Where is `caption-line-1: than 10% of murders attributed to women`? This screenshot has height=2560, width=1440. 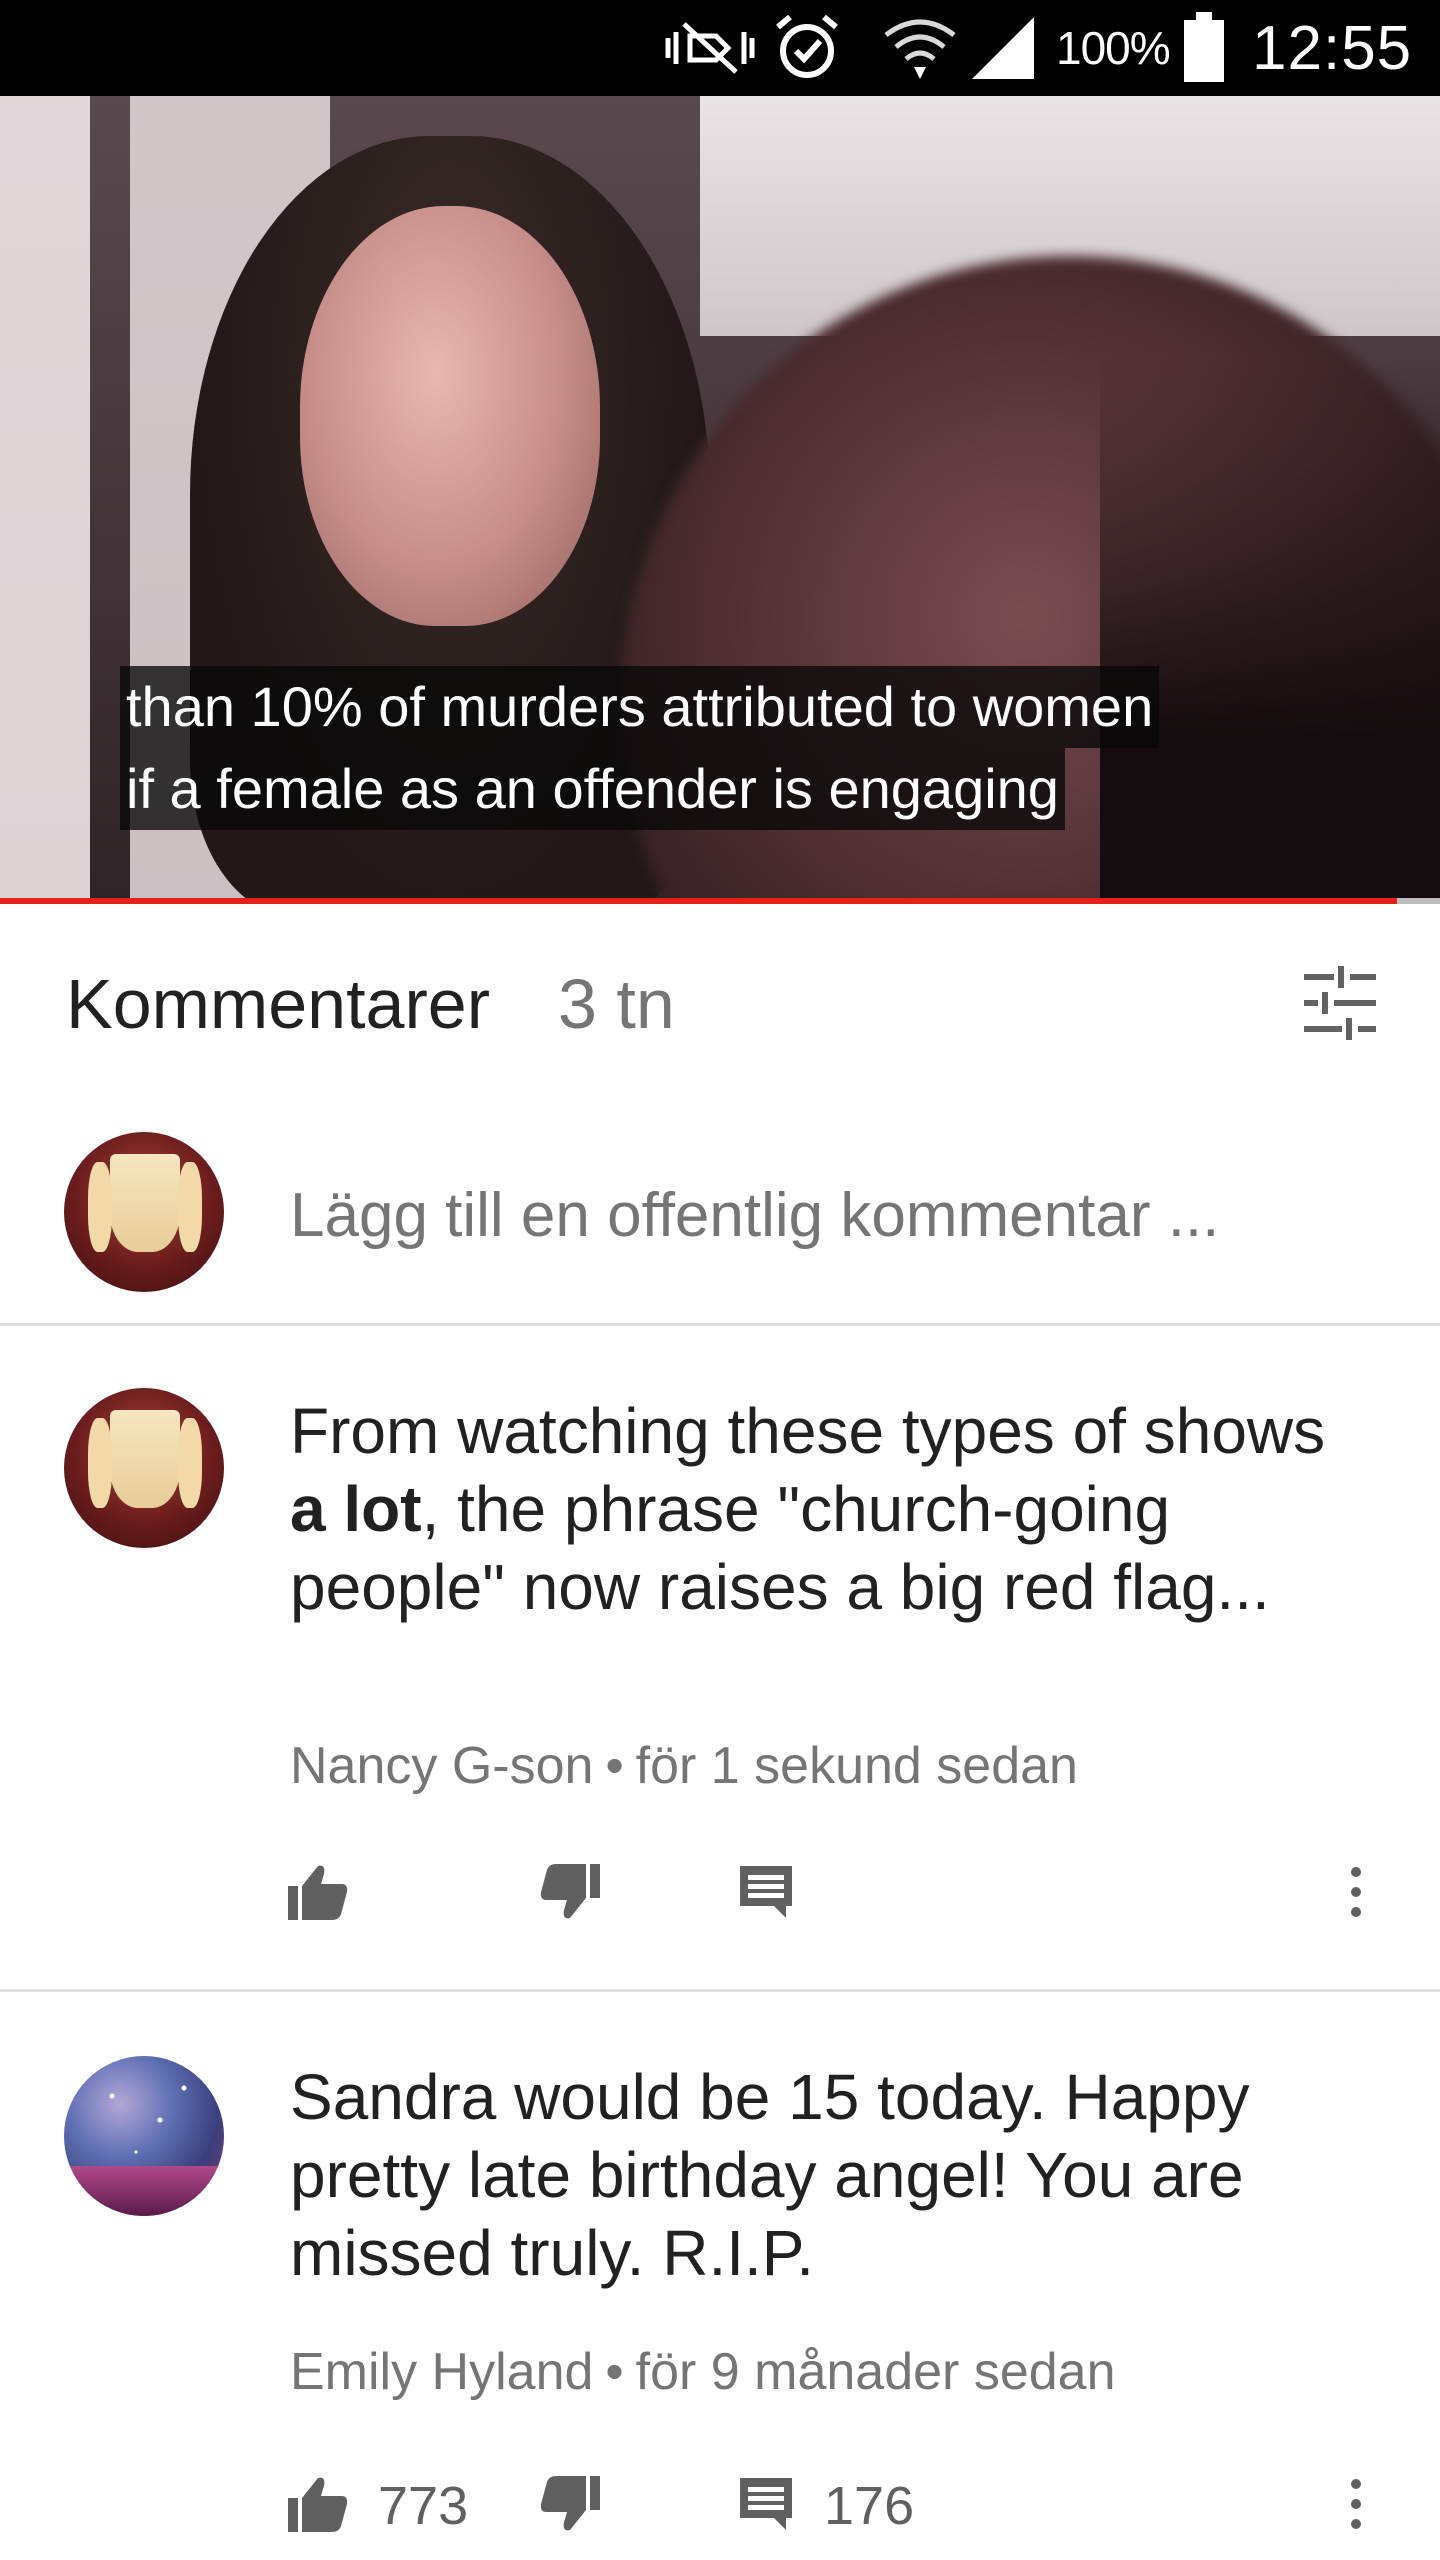
caption-line-1: than 10% of murders attributed to women is located at coordinates (640, 707).